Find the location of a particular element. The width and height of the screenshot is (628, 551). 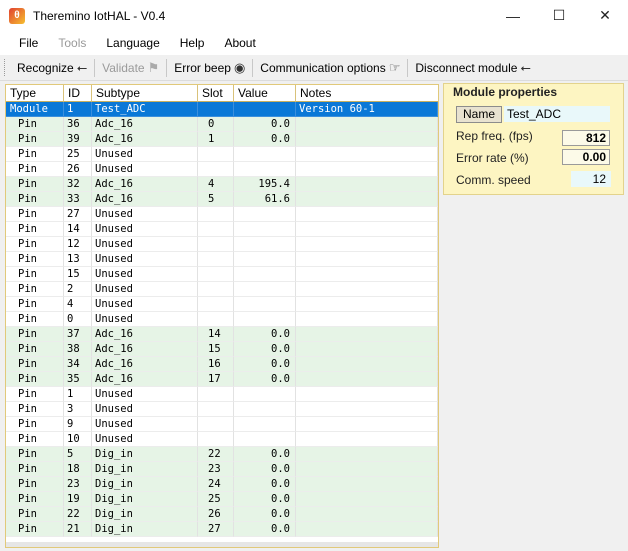

menu-language: Language is located at coordinates (132, 43).